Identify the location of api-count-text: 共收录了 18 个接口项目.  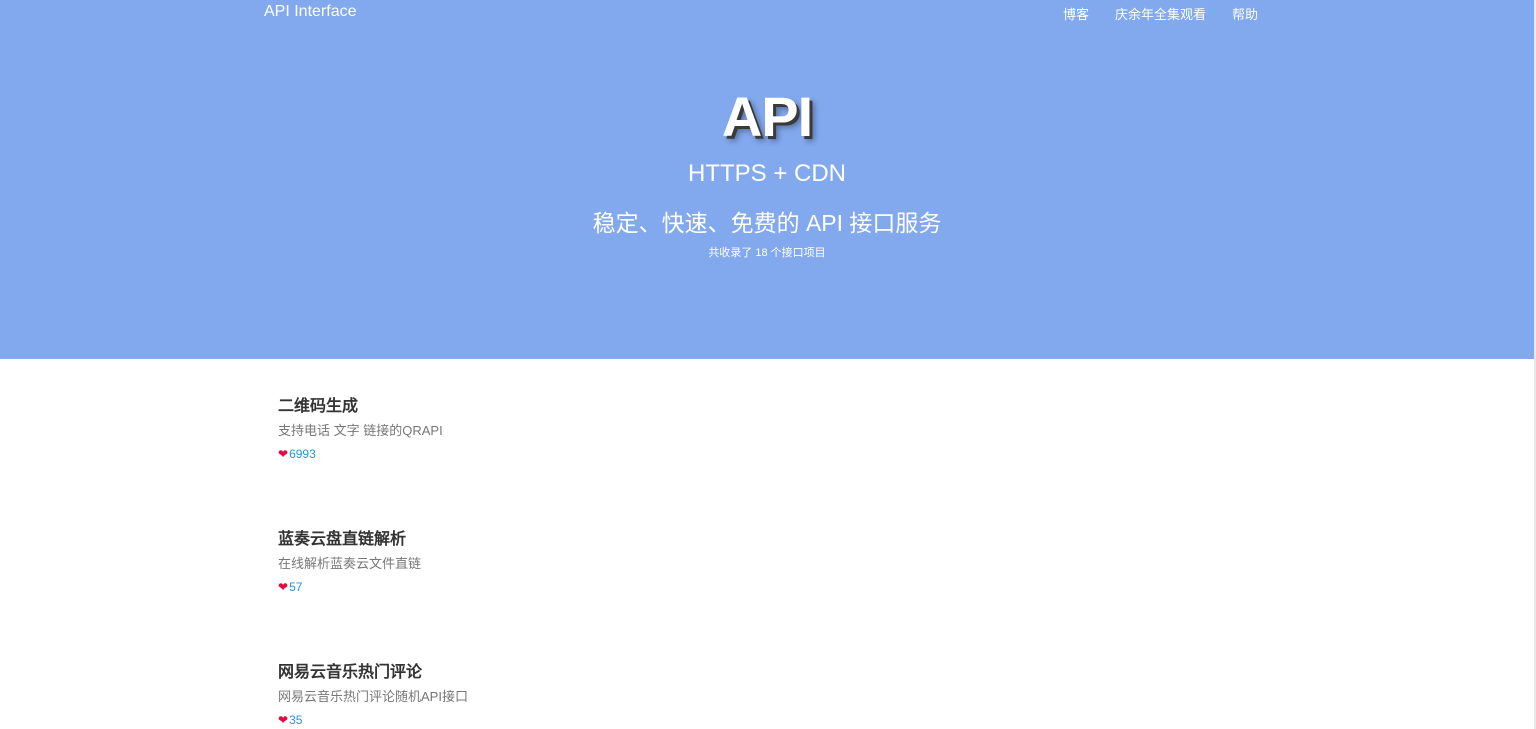
(767, 253).